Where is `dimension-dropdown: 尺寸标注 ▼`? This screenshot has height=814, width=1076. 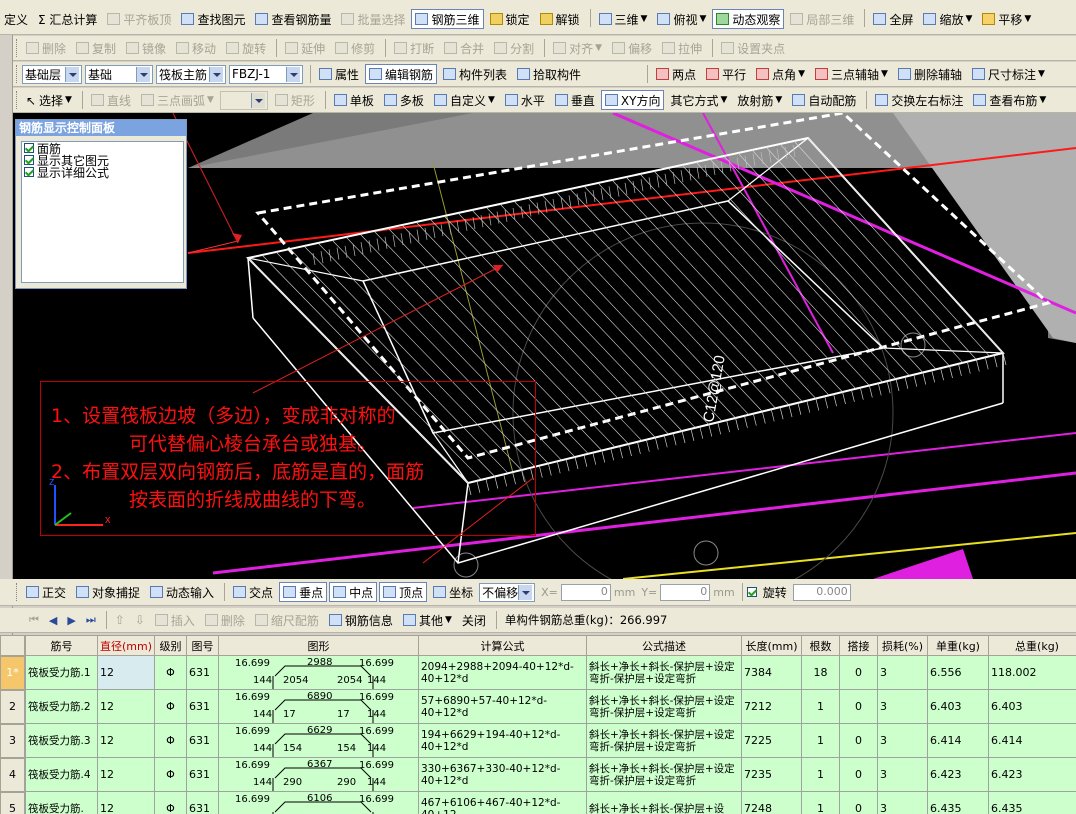
dimension-dropdown: 尺寸标注 ▼ is located at coordinates (1008, 74).